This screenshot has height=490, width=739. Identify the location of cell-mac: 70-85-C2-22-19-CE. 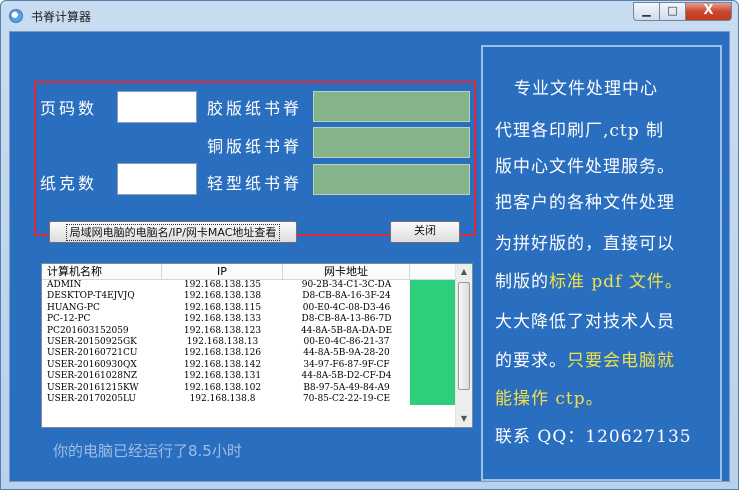
(346, 398).